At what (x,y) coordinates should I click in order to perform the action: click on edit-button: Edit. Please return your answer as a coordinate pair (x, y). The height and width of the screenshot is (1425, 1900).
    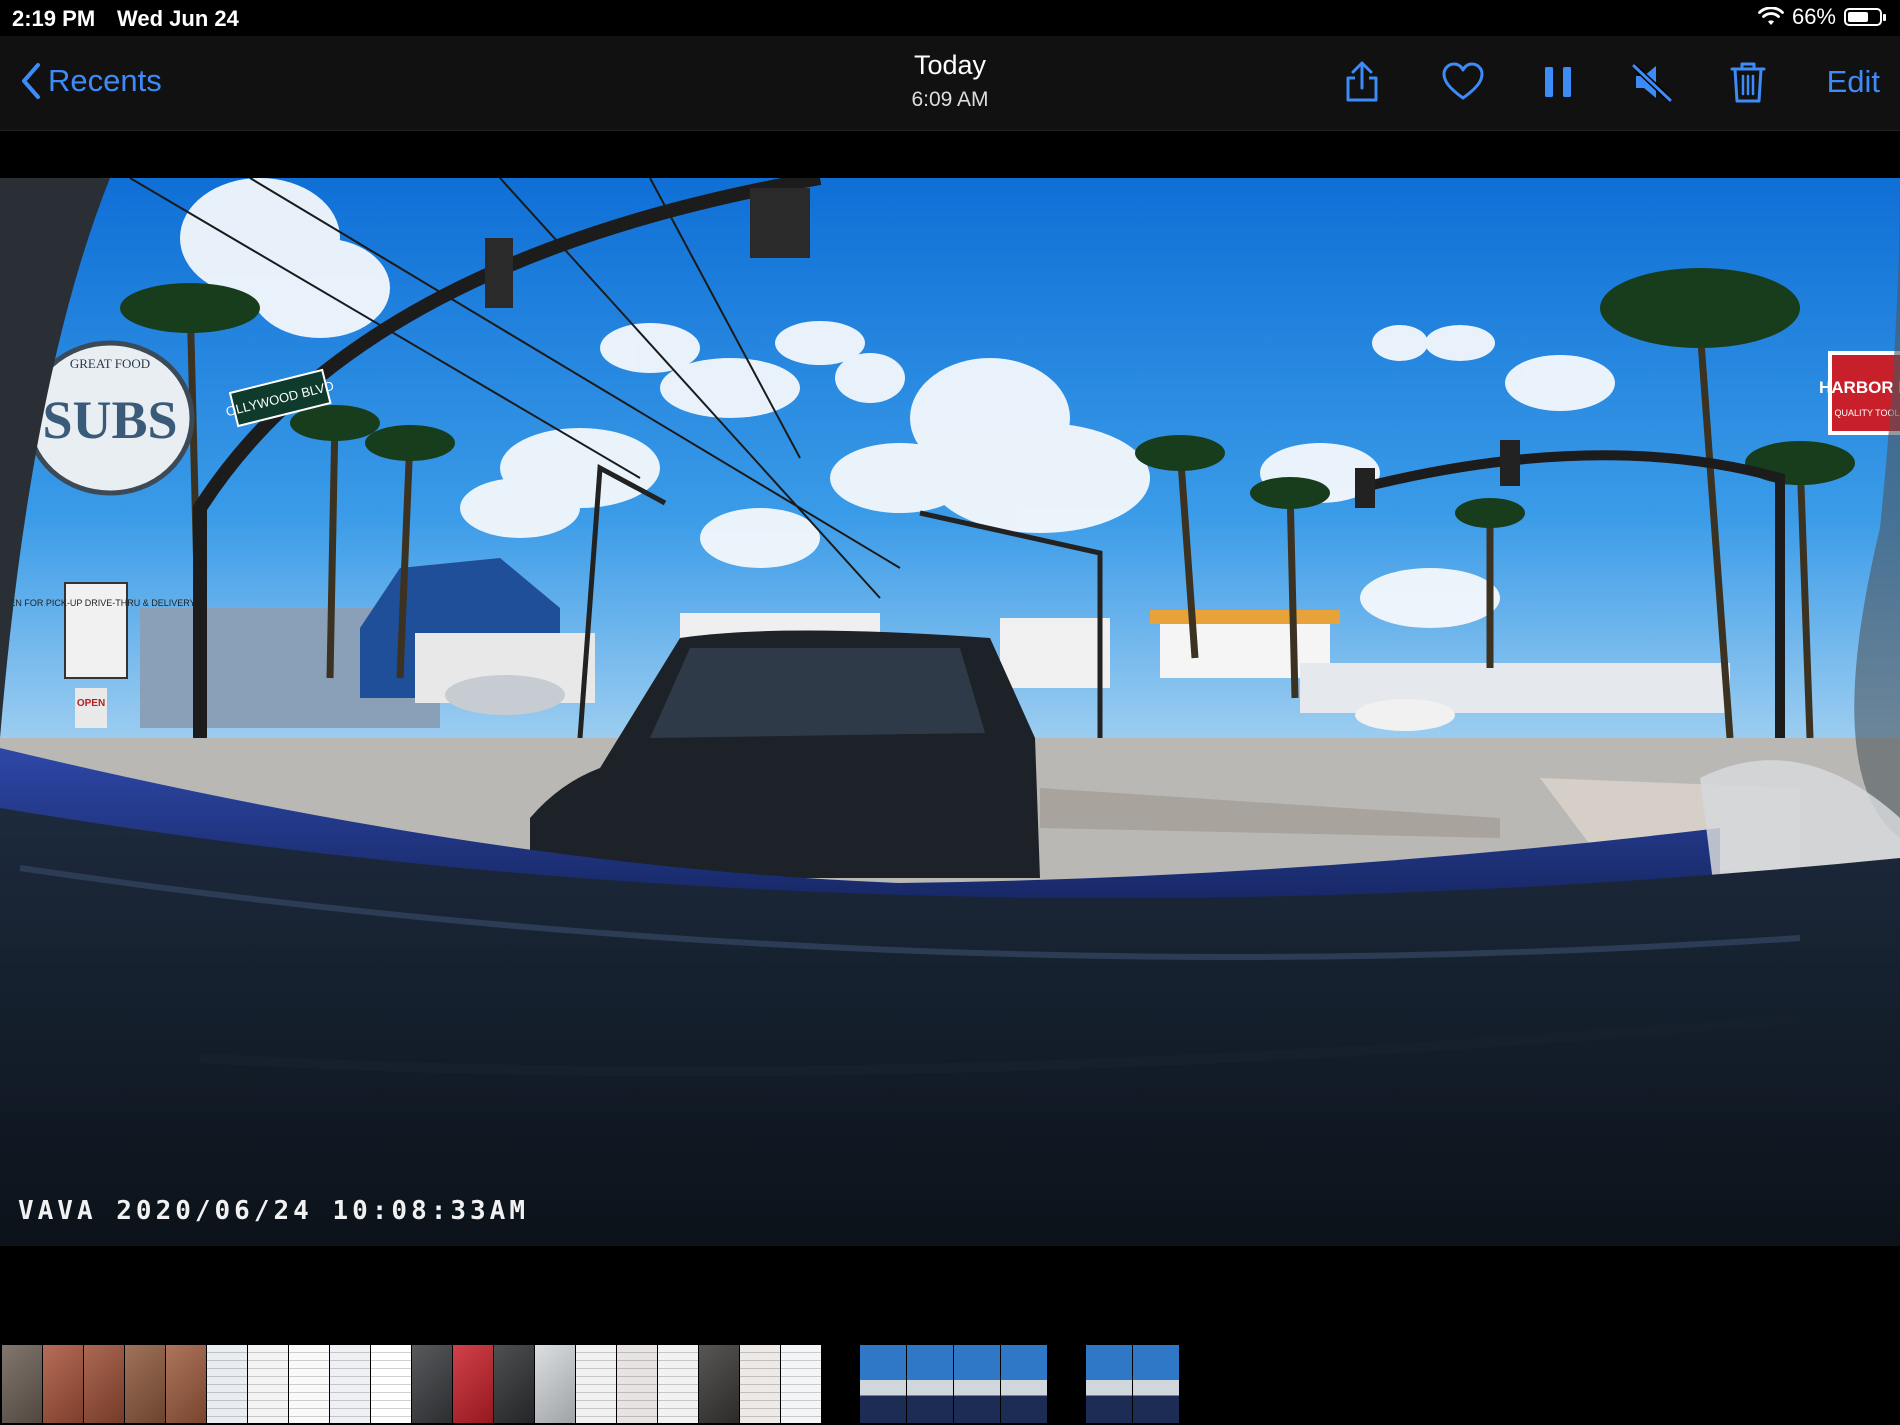
    Looking at the image, I should click on (1853, 82).